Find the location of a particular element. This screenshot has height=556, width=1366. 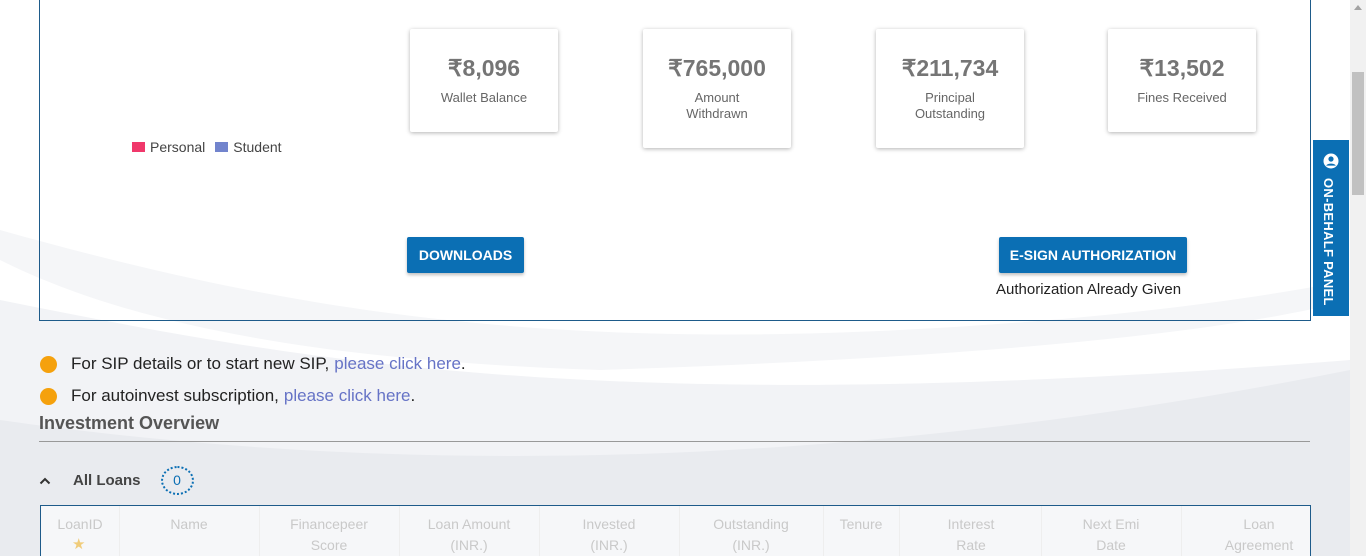

principal-outstanding-label: Principal Outstanding is located at coordinates (950, 105).